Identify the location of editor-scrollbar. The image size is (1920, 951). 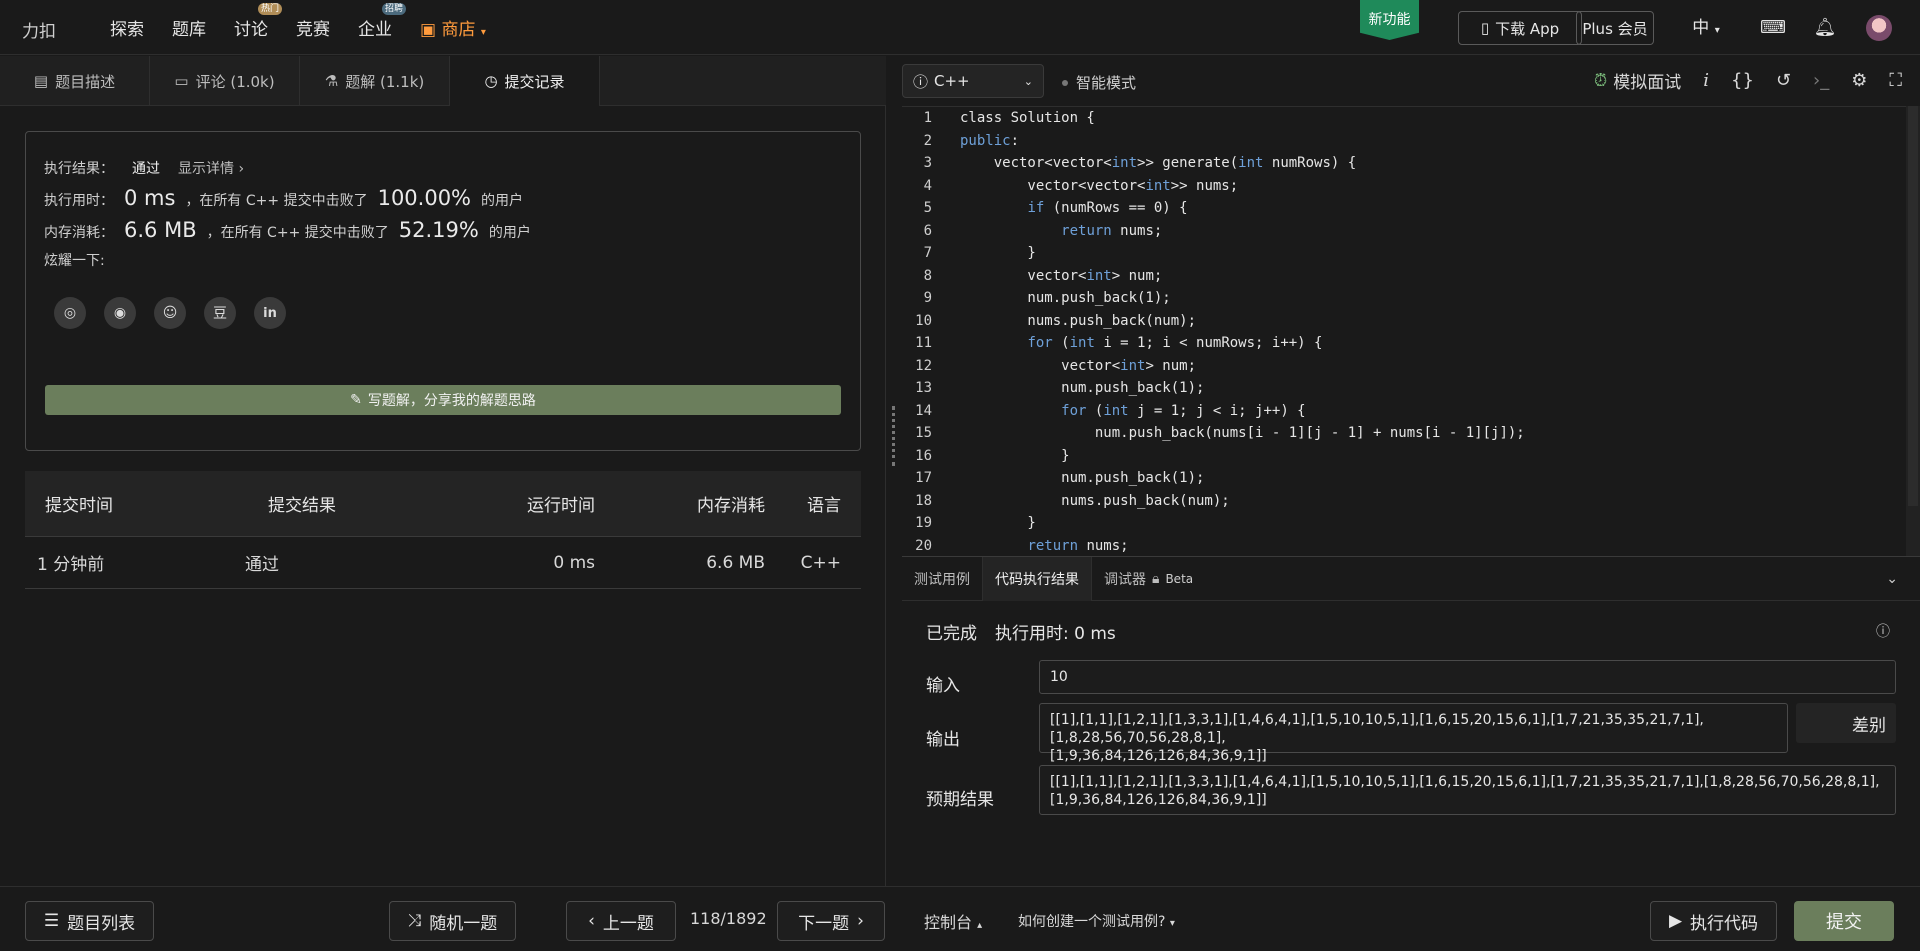
(1913, 331).